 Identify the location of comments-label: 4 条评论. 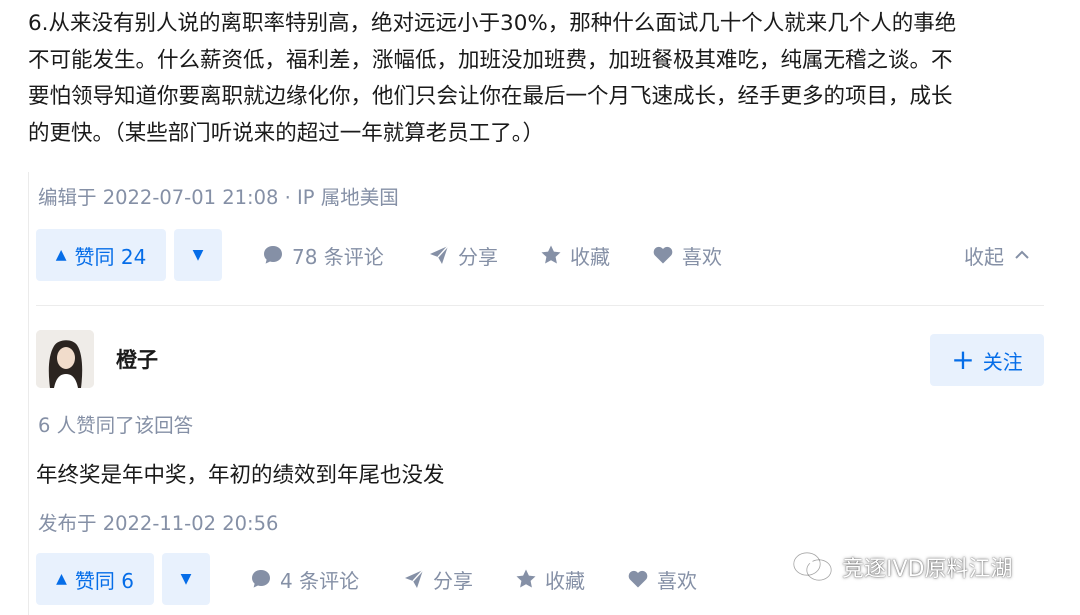
(320, 580).